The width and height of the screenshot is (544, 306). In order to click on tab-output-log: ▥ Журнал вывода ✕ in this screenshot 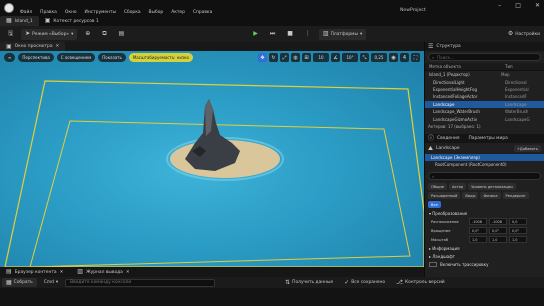, I will do `click(103, 272)`.